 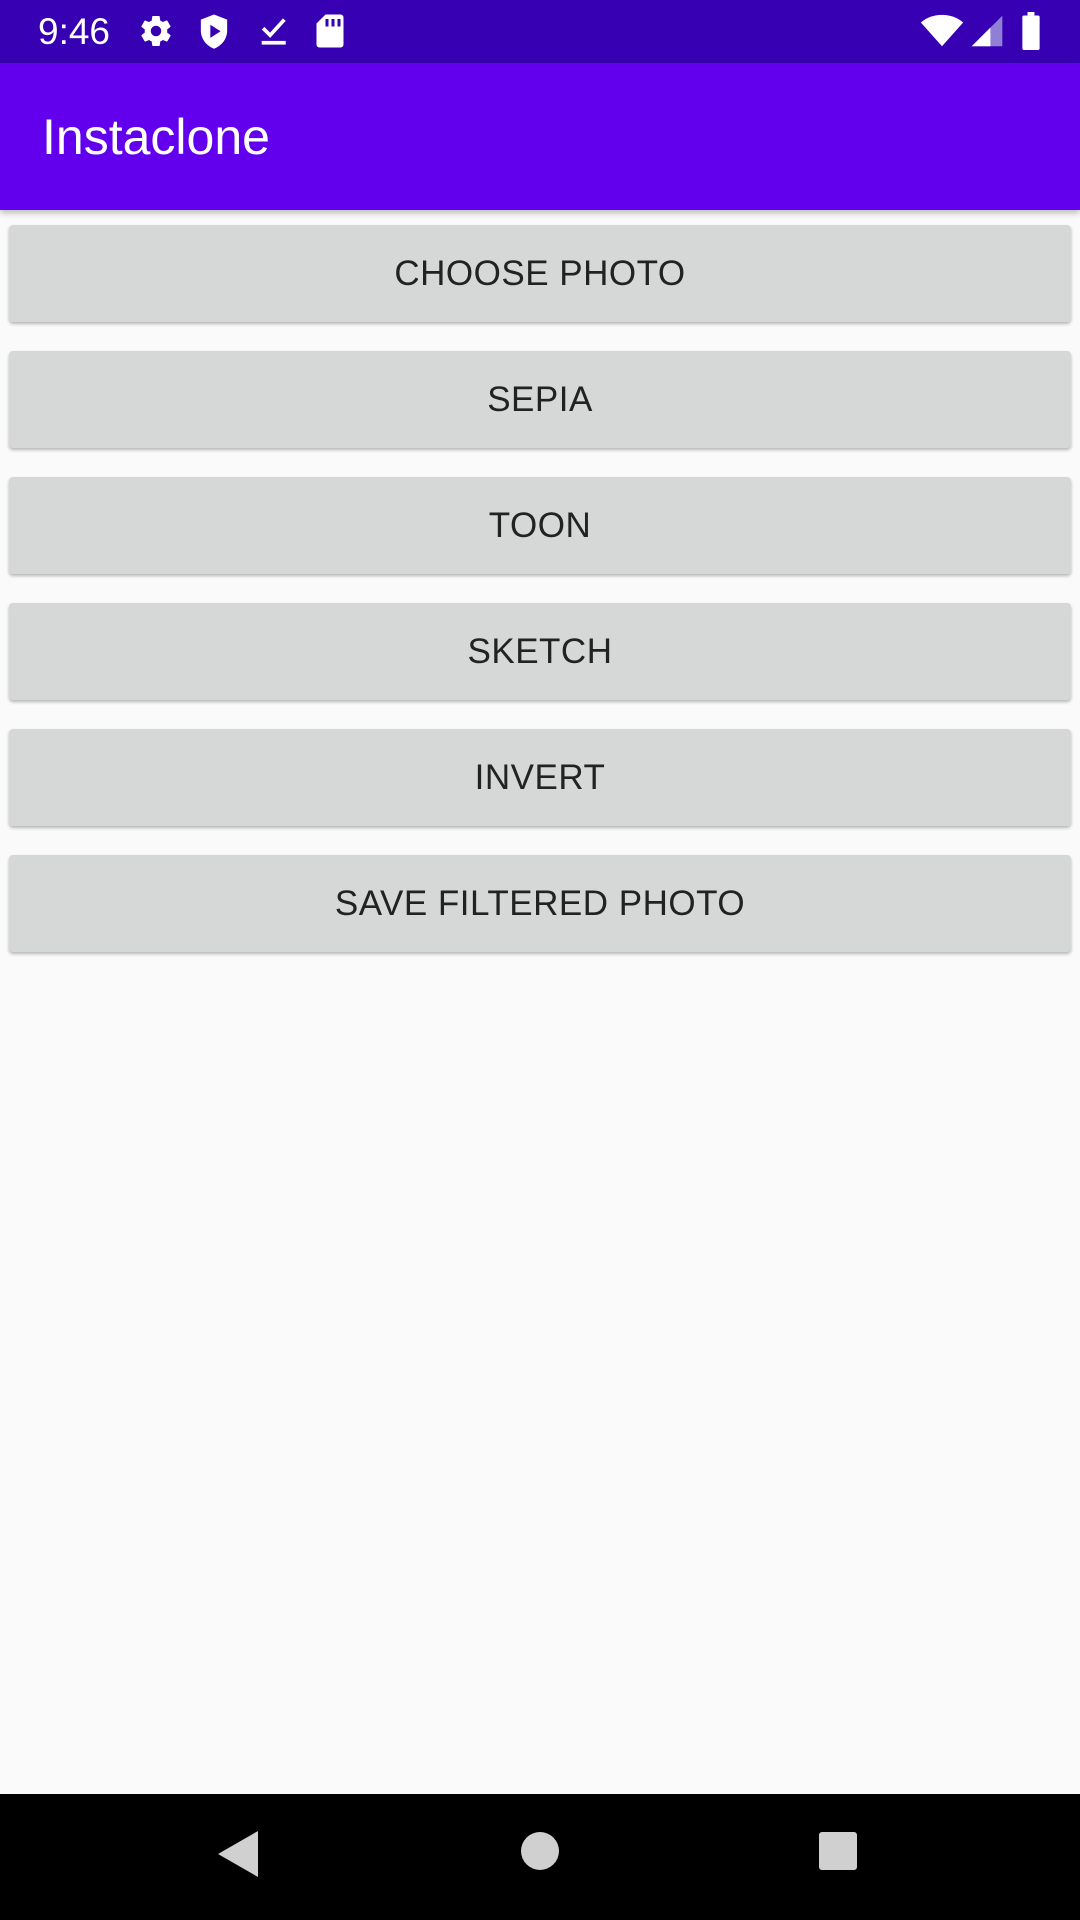 I want to click on save-filtered-photo-button: SAVE FILTERED PHOTO, so click(x=540, y=903).